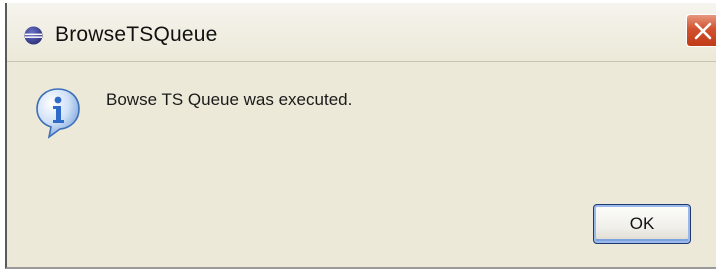 The image size is (716, 269). I want to click on window-title: BrowseTSQueue, so click(136, 34).